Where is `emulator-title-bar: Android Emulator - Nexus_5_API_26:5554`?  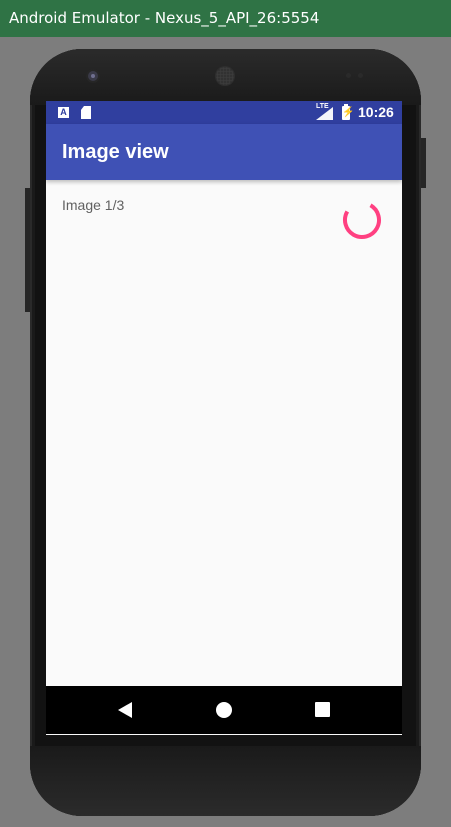 emulator-title-bar: Android Emulator - Nexus_5_API_26:5554 is located at coordinates (225, 18).